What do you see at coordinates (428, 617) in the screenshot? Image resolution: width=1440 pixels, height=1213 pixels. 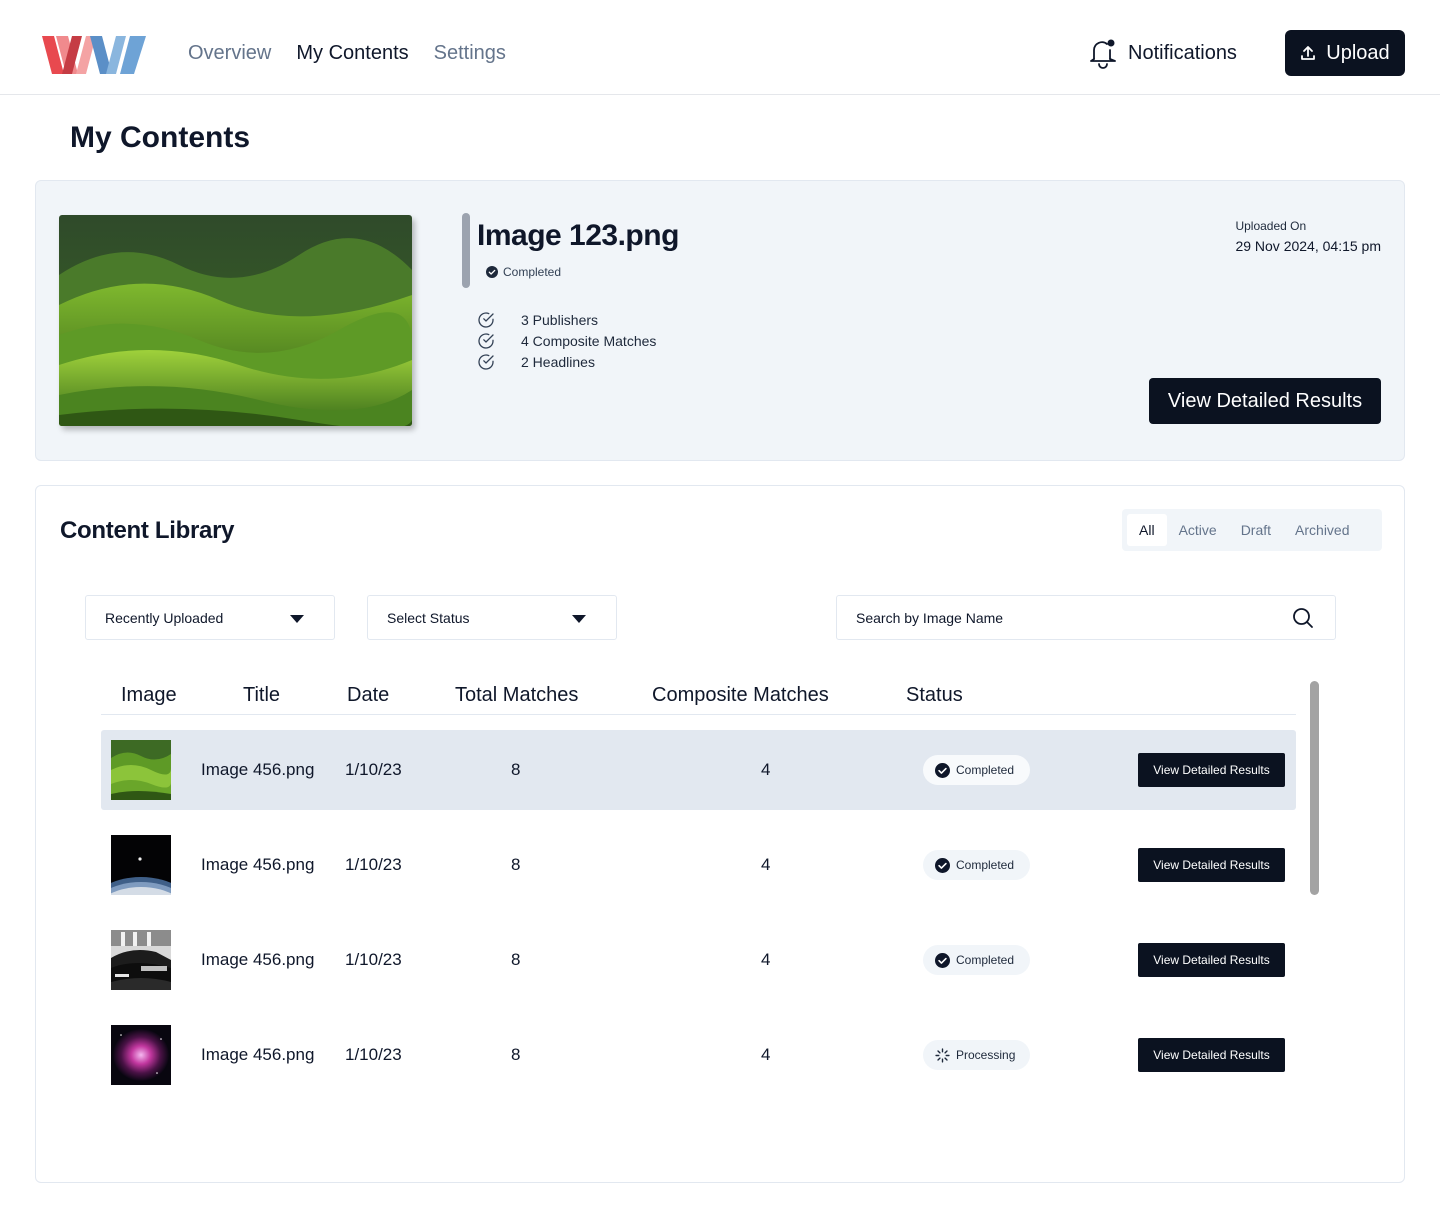 I see `status-select-value: Select Status` at bounding box center [428, 617].